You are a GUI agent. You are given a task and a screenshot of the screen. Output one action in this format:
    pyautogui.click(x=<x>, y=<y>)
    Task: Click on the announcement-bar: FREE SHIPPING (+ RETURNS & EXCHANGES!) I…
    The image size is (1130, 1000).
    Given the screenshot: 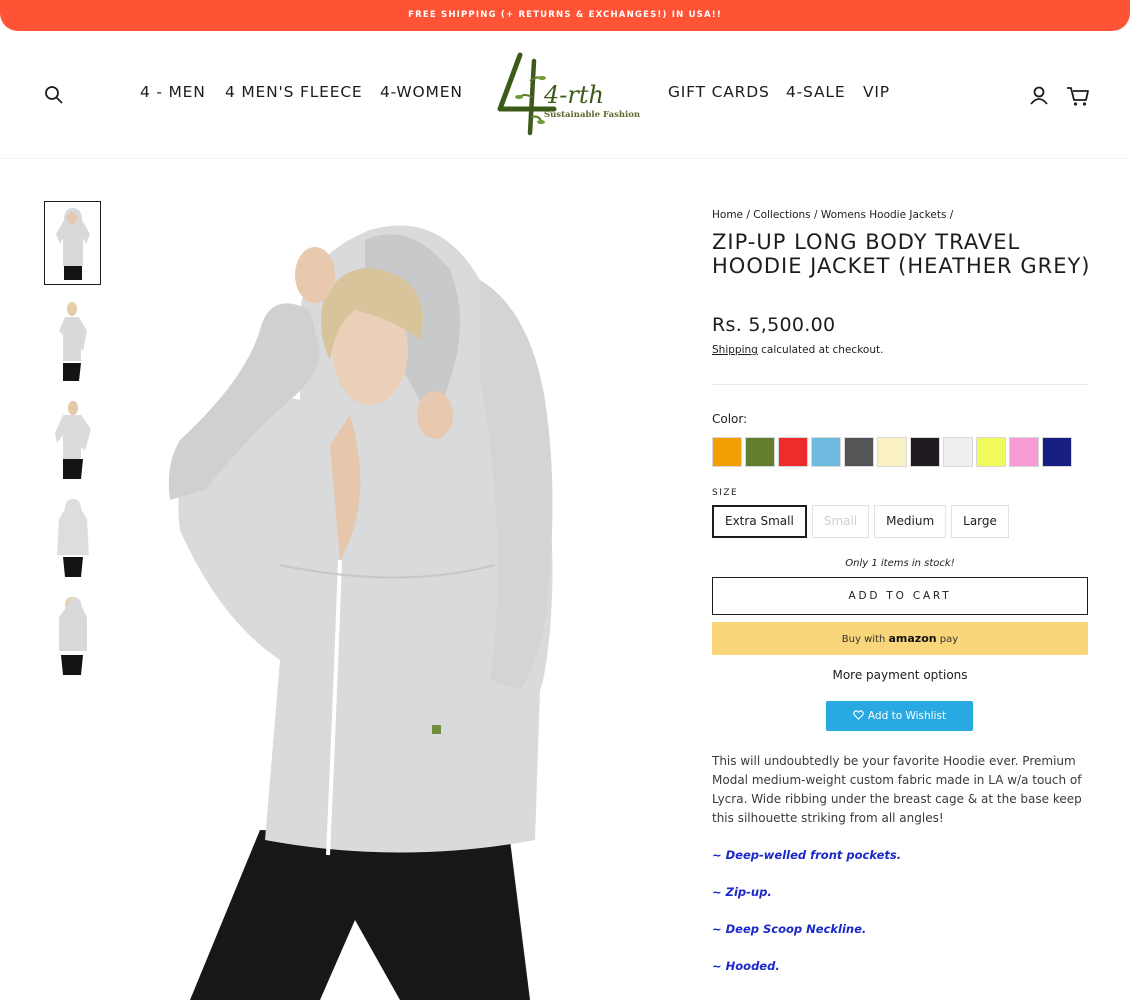 What is the action you would take?
    pyautogui.click(x=565, y=15)
    